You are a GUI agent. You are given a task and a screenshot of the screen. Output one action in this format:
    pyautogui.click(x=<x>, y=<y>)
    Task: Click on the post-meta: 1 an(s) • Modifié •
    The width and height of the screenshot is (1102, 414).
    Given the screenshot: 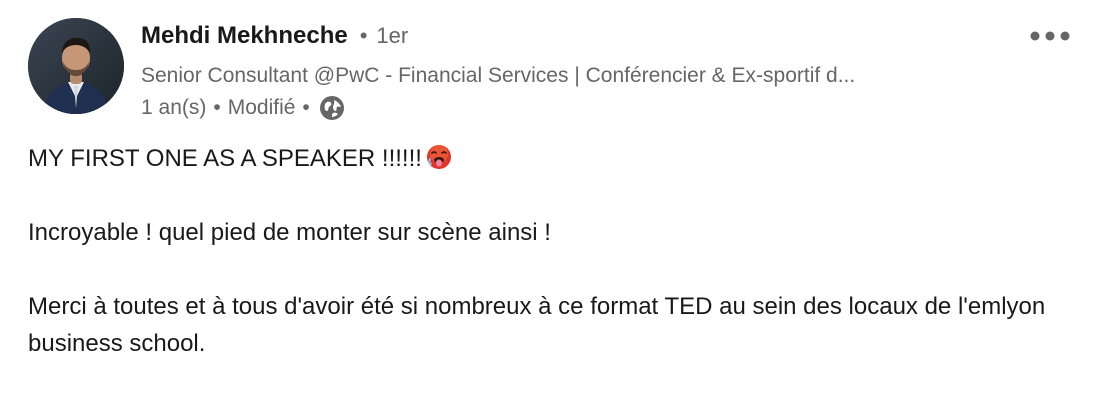 What is the action you would take?
    pyautogui.click(x=576, y=108)
    